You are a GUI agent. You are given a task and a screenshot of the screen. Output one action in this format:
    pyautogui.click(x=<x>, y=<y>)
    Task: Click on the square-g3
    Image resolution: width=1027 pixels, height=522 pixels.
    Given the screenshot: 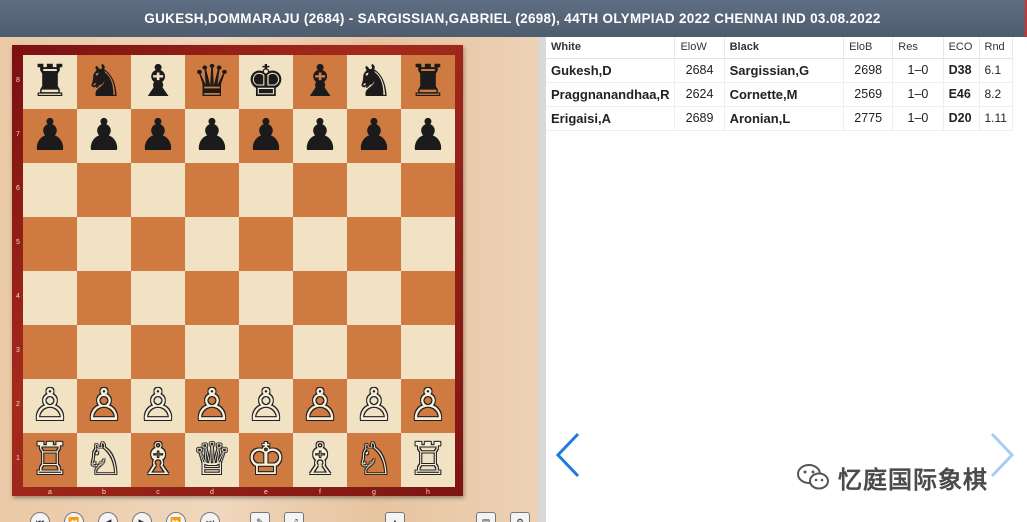 What is the action you would take?
    pyautogui.click(x=374, y=352)
    